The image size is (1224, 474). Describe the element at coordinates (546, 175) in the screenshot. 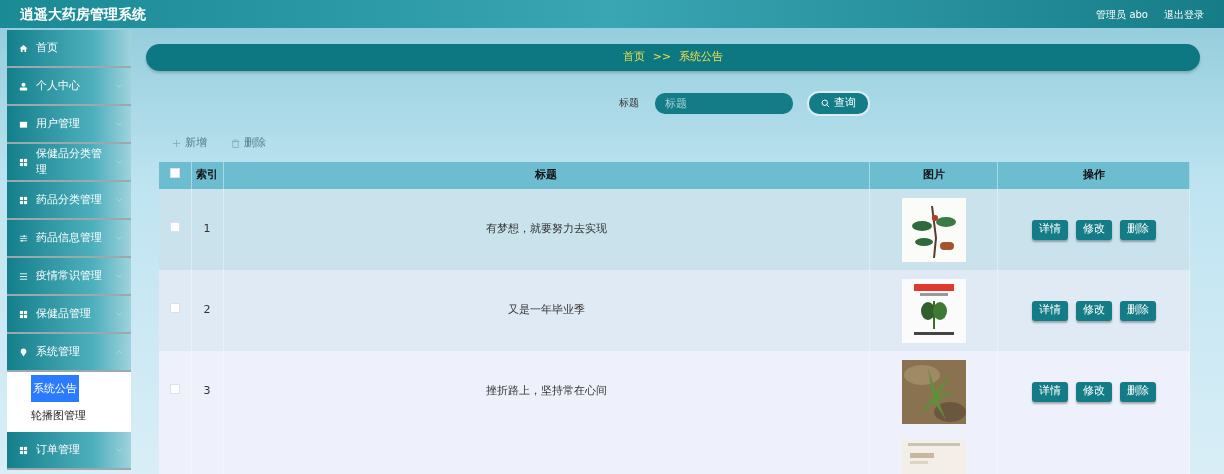

I see `column-header: 标题` at that location.